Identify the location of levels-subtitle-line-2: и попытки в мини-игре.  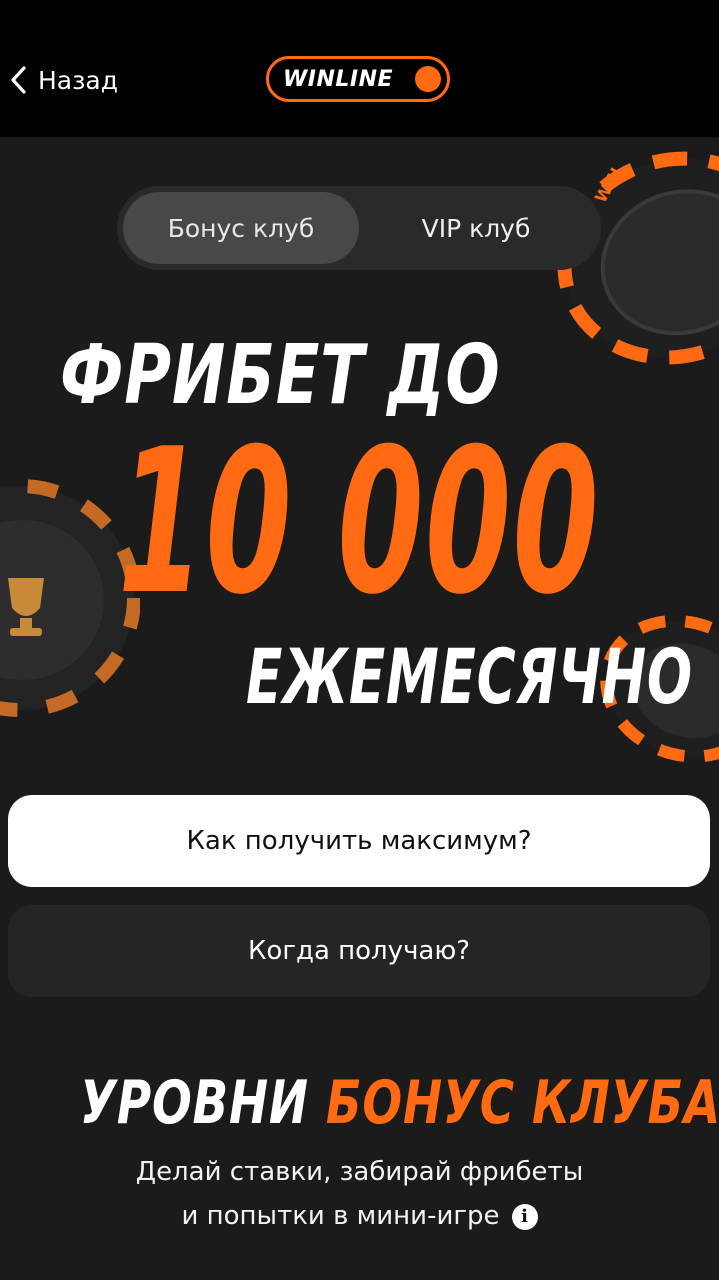
(340, 1216).